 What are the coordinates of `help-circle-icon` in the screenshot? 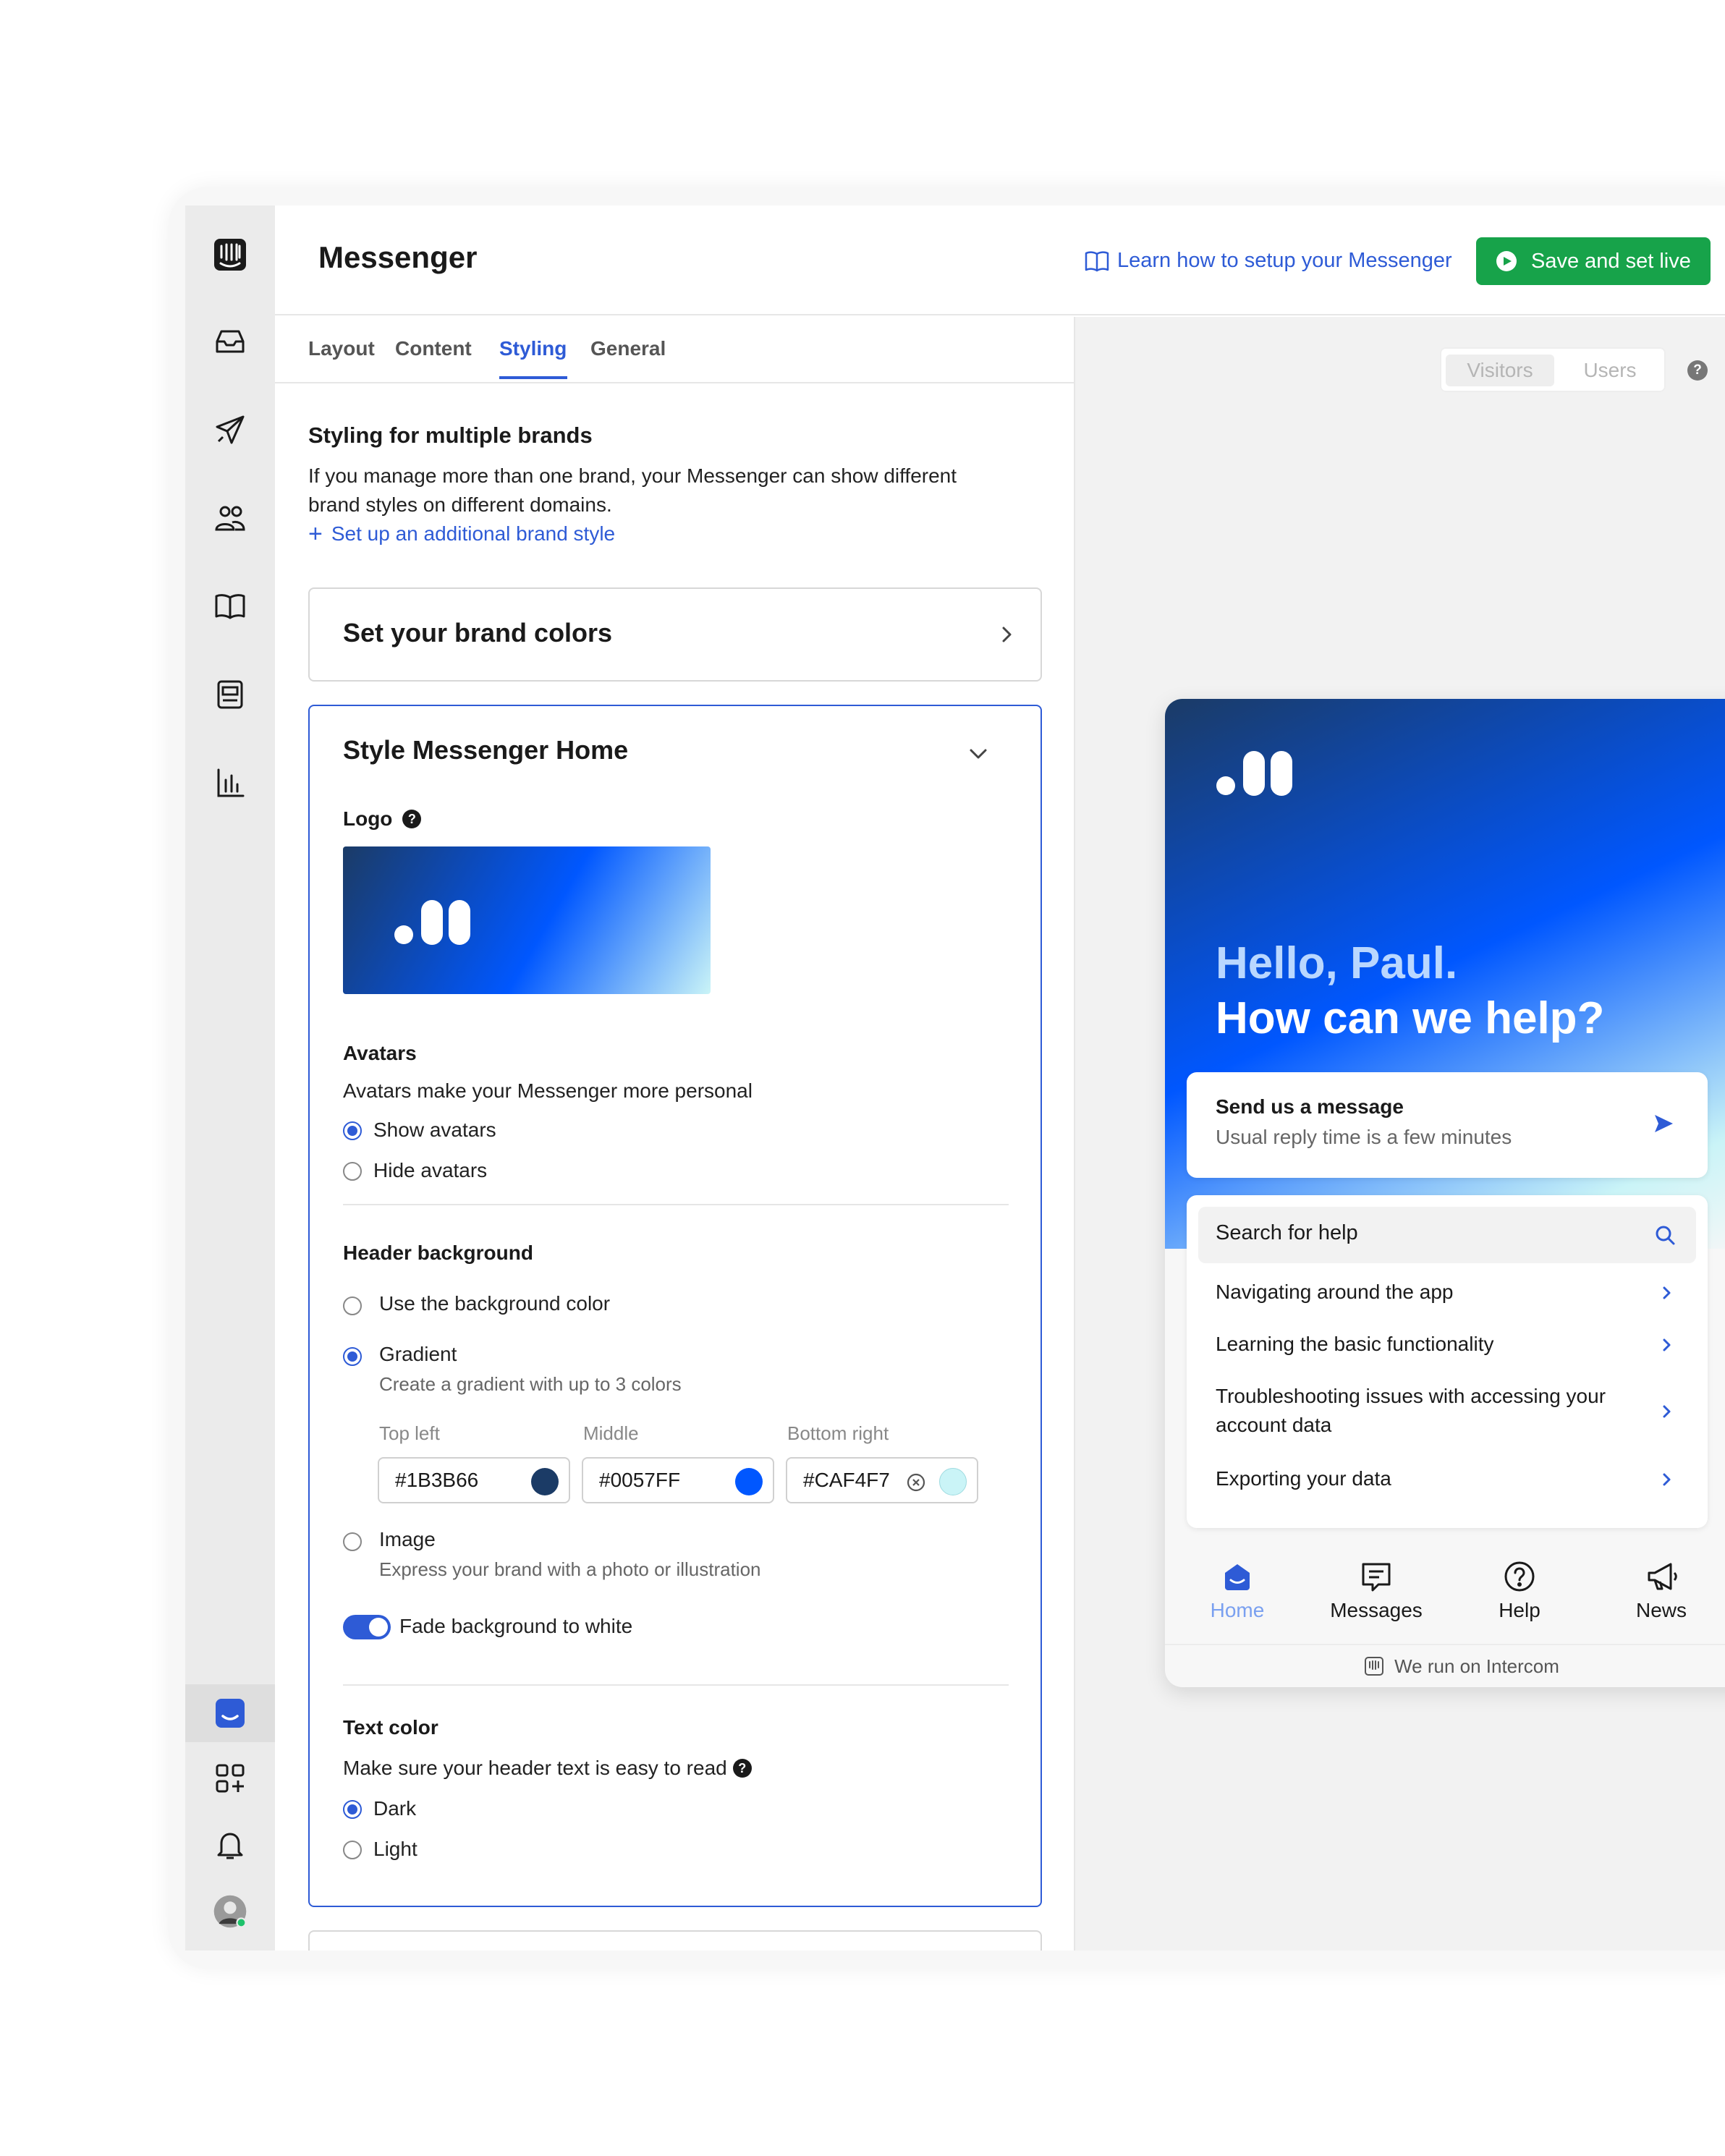 It's located at (1519, 1576).